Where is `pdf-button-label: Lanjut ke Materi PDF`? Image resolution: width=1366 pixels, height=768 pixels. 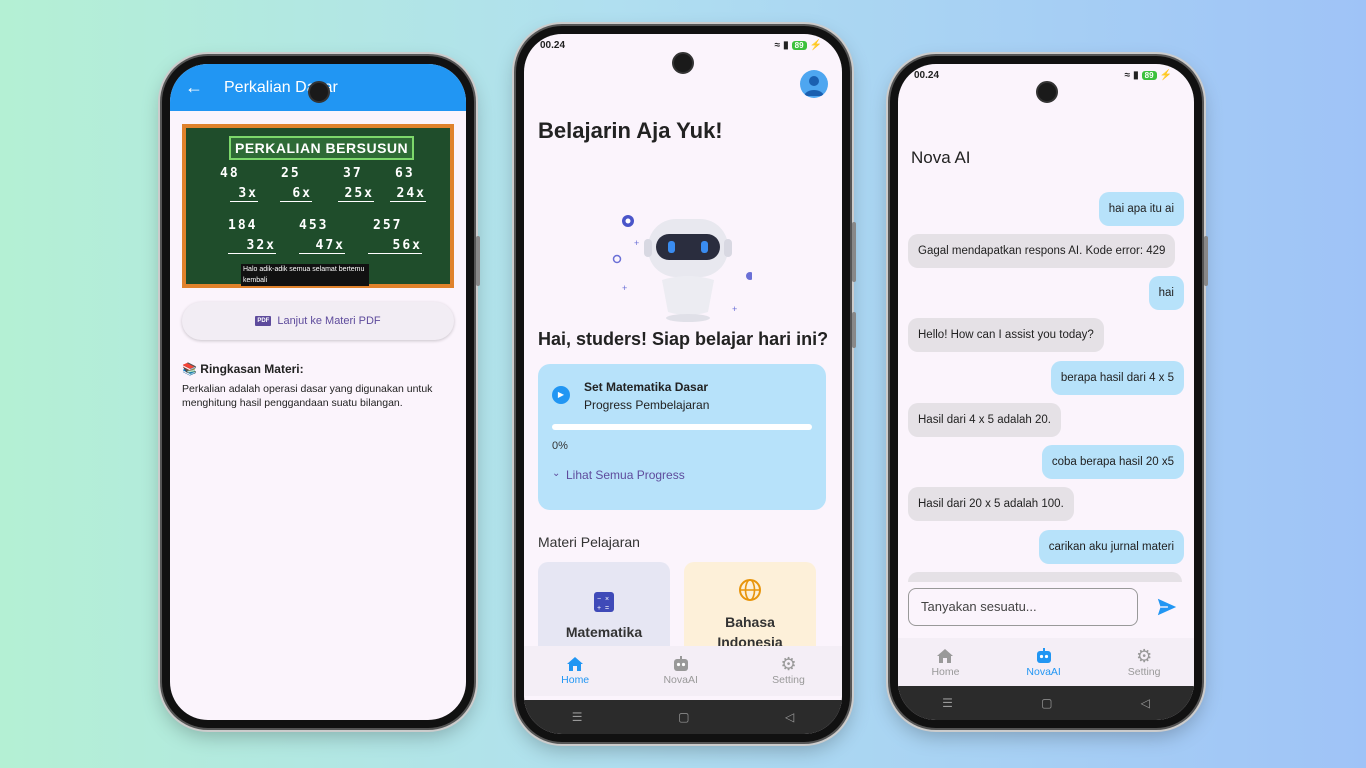 pdf-button-label: Lanjut ke Materi PDF is located at coordinates (329, 321).